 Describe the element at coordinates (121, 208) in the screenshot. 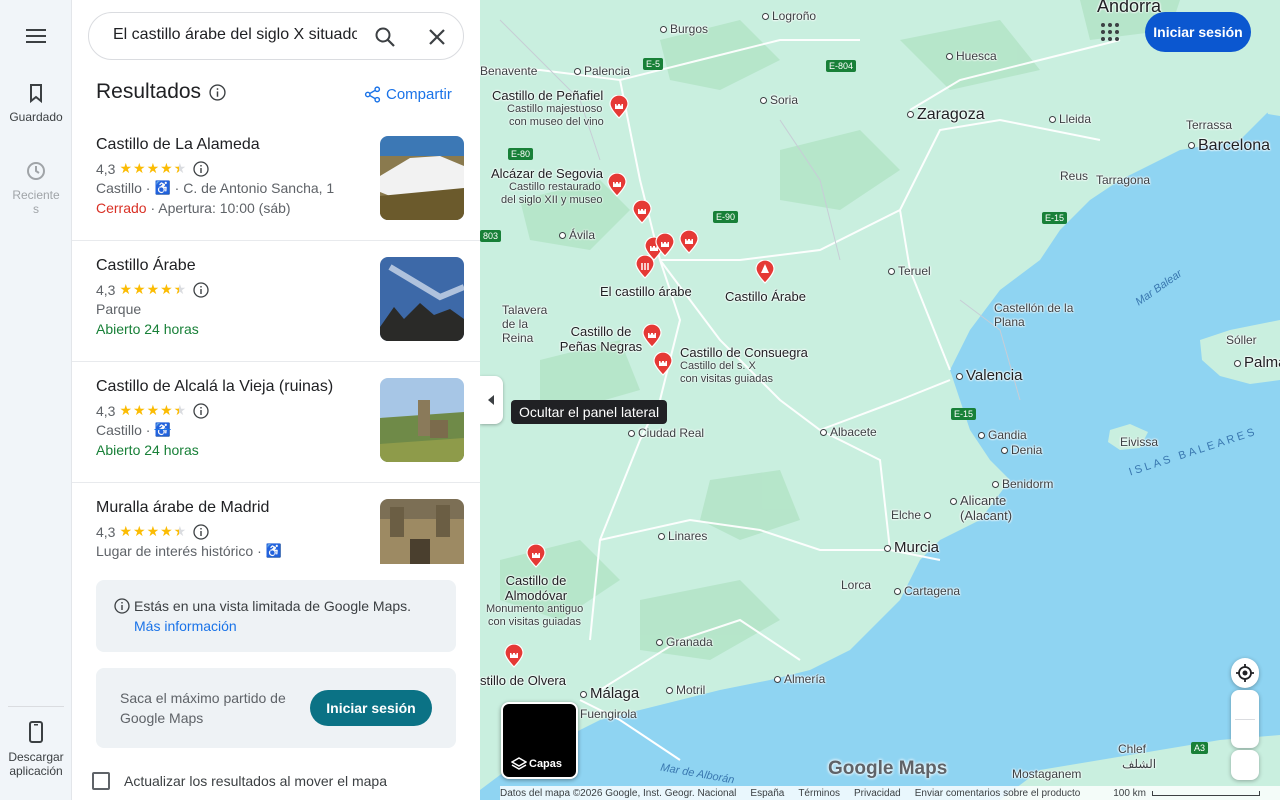

I see `result-status: Cerrado` at that location.